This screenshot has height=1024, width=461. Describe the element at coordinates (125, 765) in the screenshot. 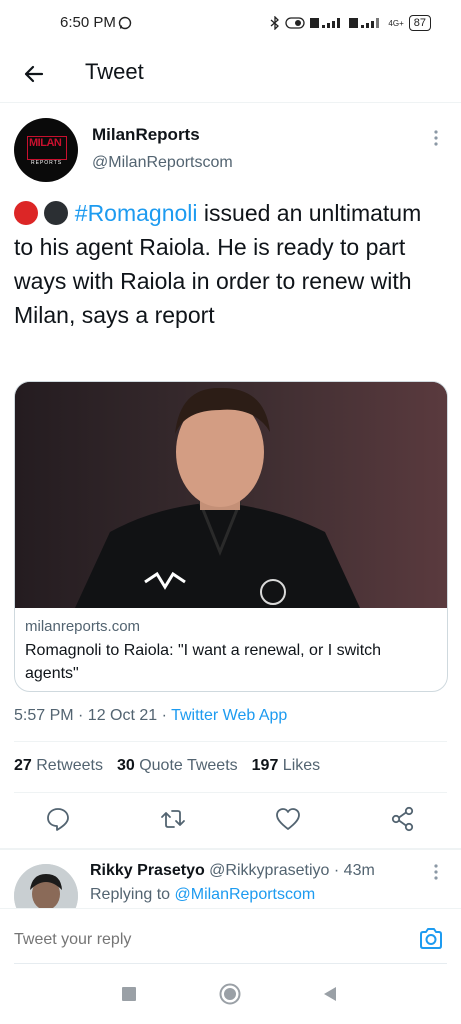

I see `quotes-count: 30` at that location.